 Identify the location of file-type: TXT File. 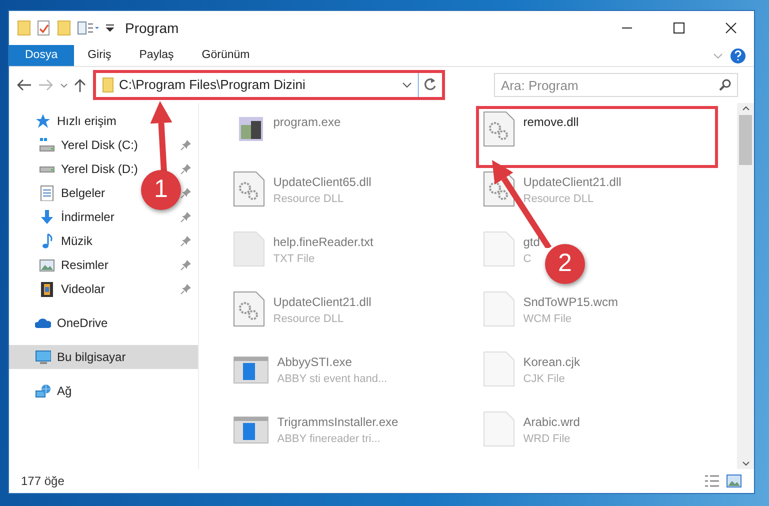
(294, 259).